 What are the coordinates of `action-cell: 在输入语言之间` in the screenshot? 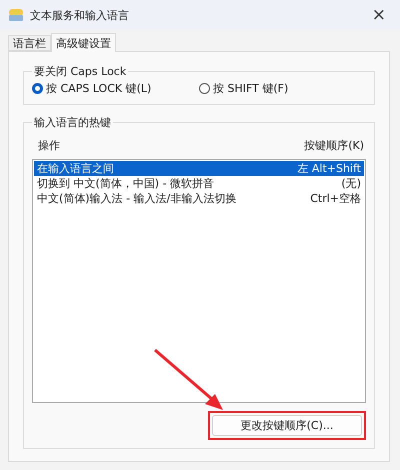 It's located at (75, 168).